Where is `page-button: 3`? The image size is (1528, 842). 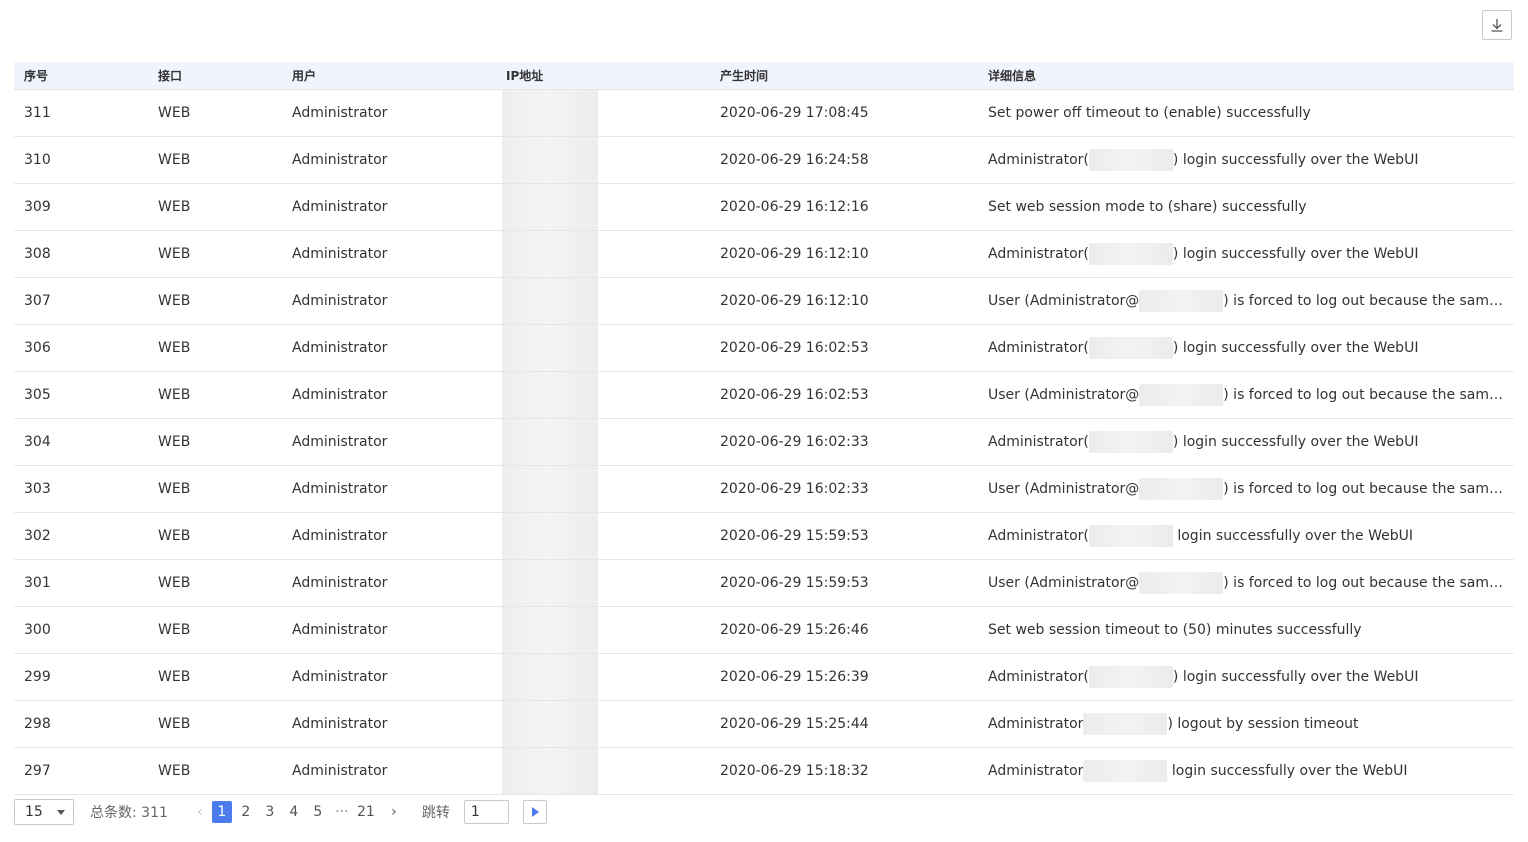
page-button: 3 is located at coordinates (270, 812).